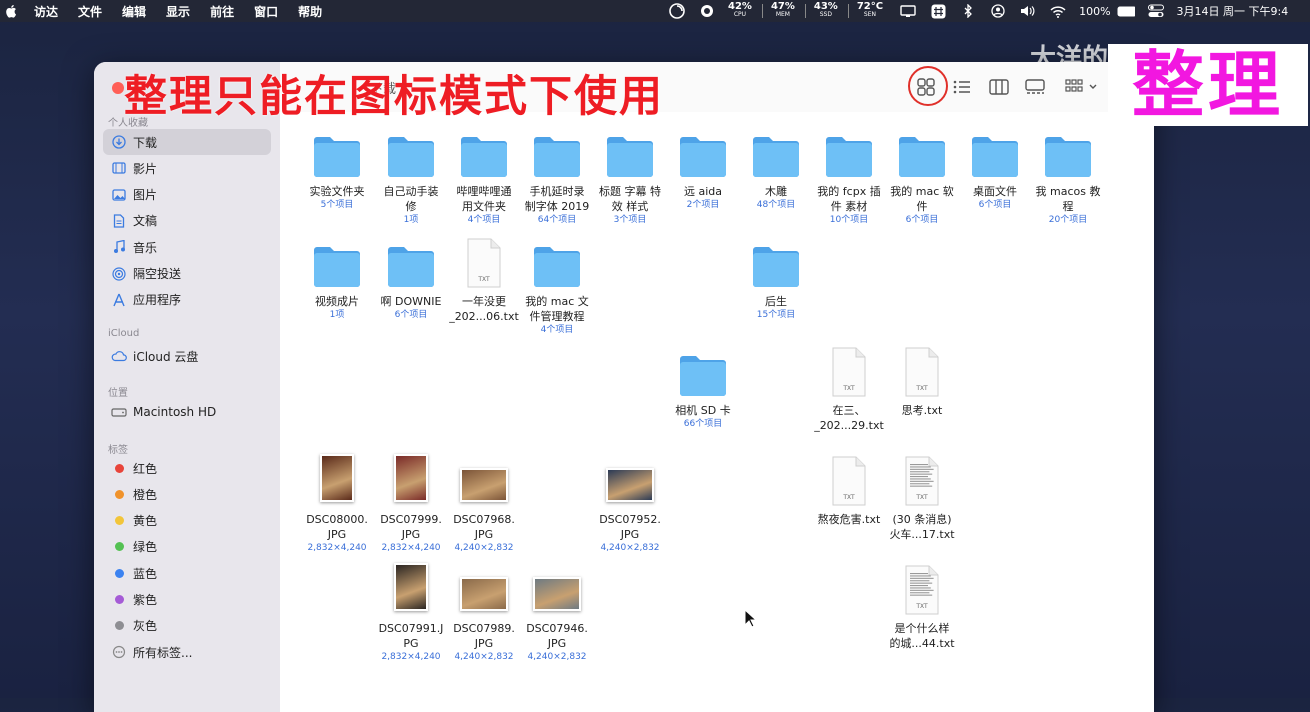 The image size is (1310, 712). Describe the element at coordinates (740, 10) in the screenshot. I see `cpu-stat: 42% CPU` at that location.